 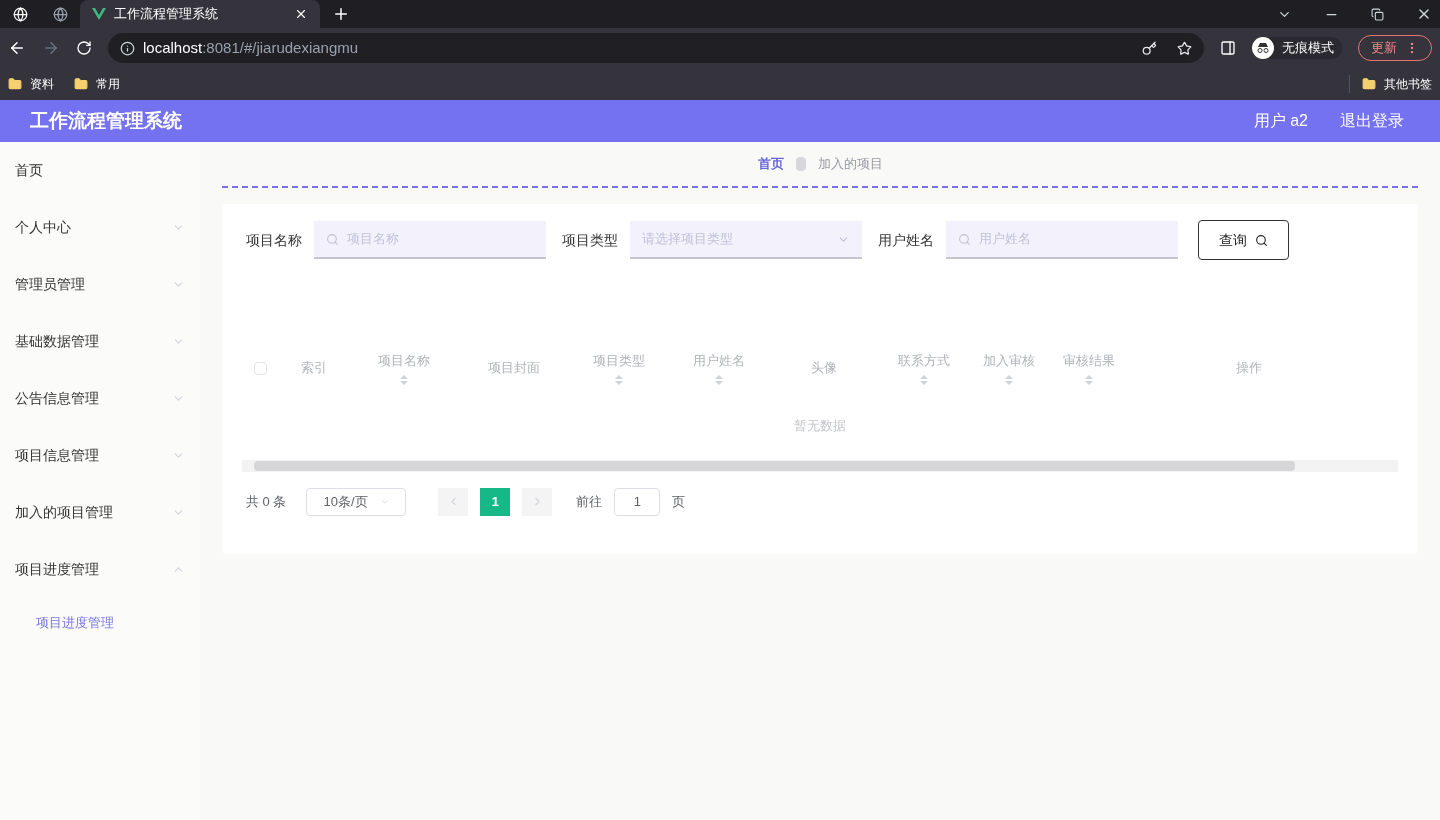 What do you see at coordinates (266, 501) in the screenshot?
I see `total-count: 共 0 条` at bounding box center [266, 501].